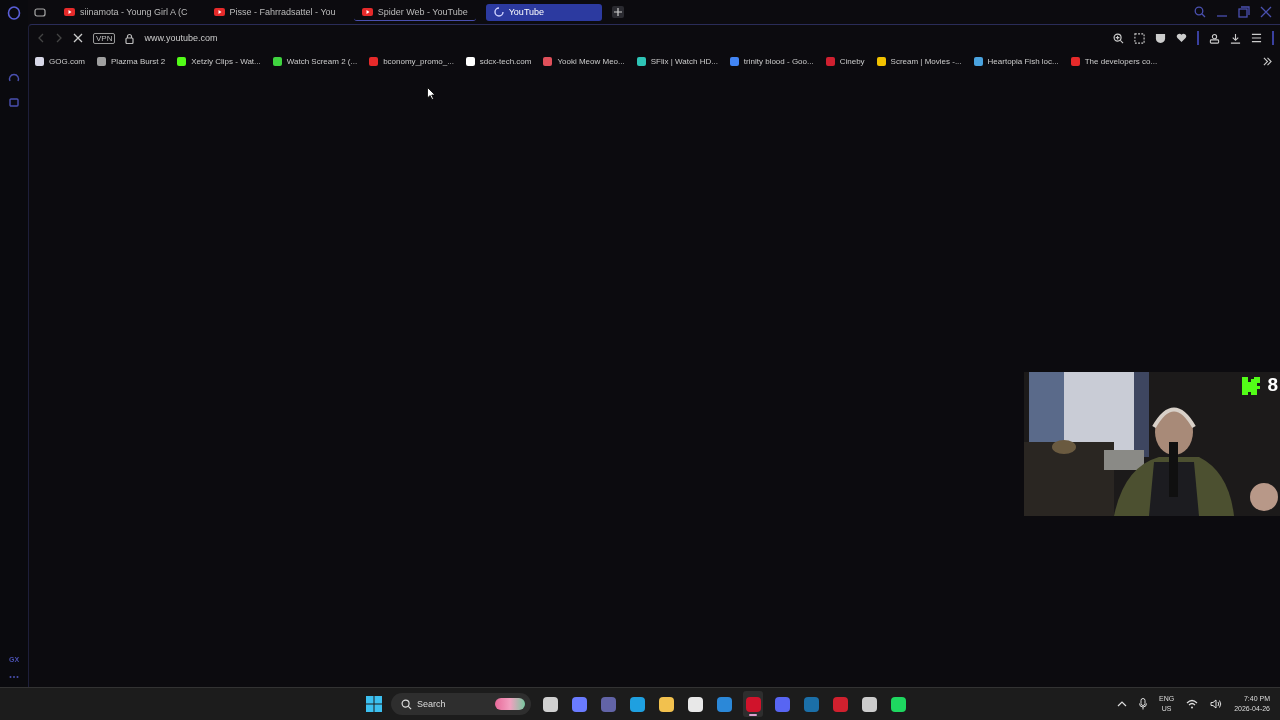  Describe the element at coordinates (431, 93) in the screenshot. I see `mouse-cursor-icon` at that location.